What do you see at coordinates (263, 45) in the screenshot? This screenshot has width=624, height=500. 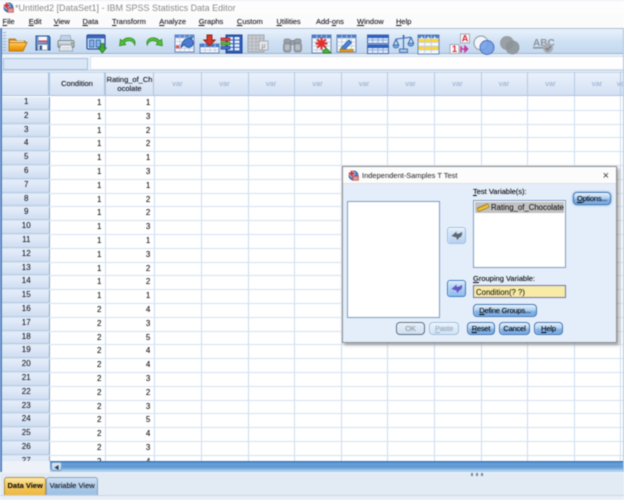 I see `svg-text: μ` at bounding box center [263, 45].